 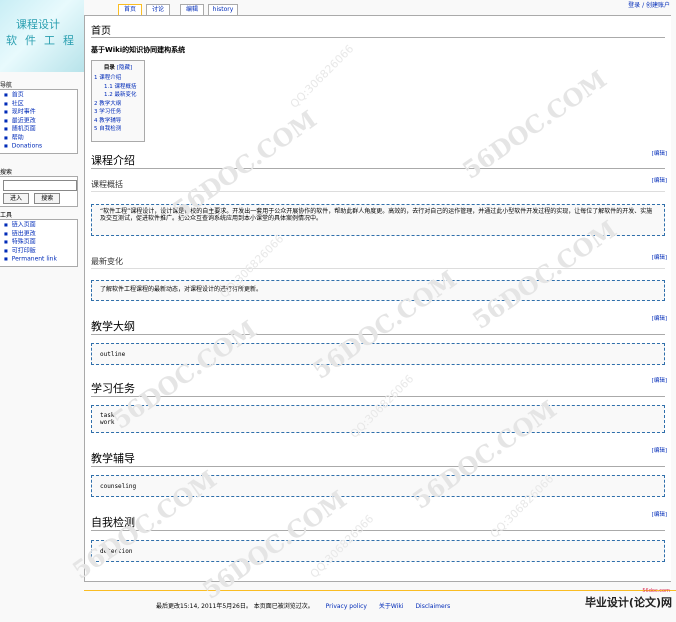 I want to click on title-divider, so click(x=378, y=37).